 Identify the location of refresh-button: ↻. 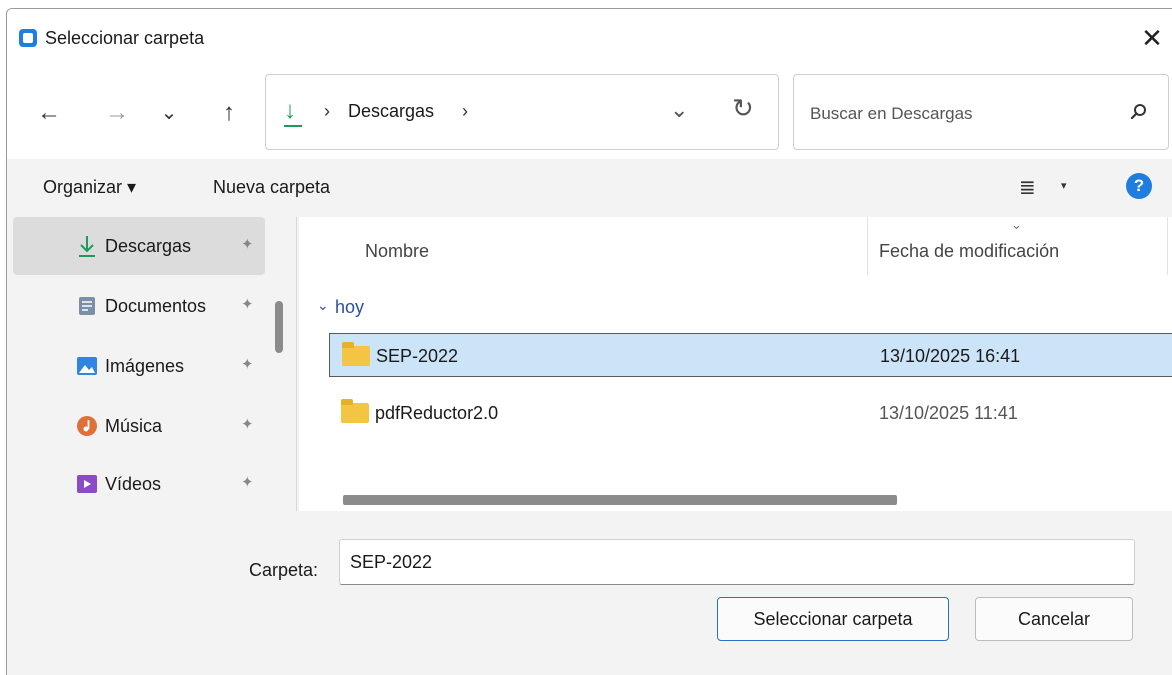
(743, 108).